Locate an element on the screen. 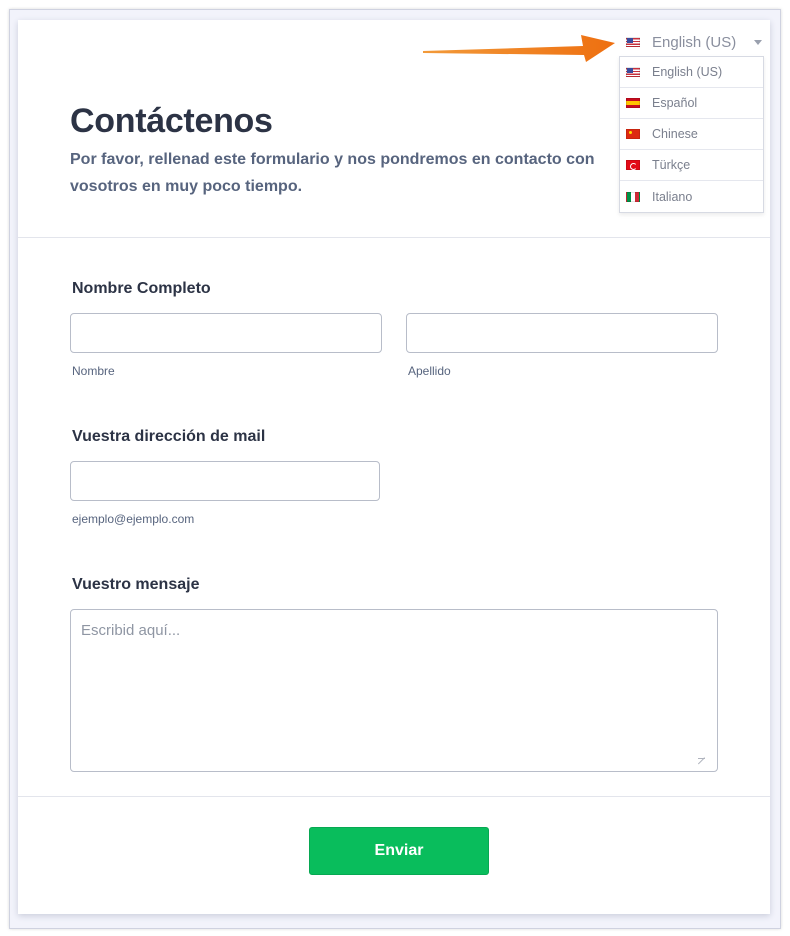 The width and height of the screenshot is (790, 936). language-option-english: English (US) is located at coordinates (691, 72).